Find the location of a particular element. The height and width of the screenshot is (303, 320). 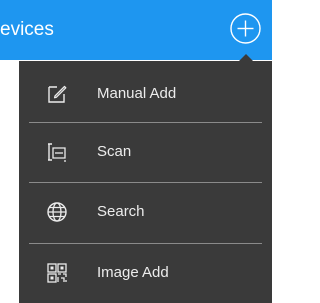

edit-icon is located at coordinates (57, 94).